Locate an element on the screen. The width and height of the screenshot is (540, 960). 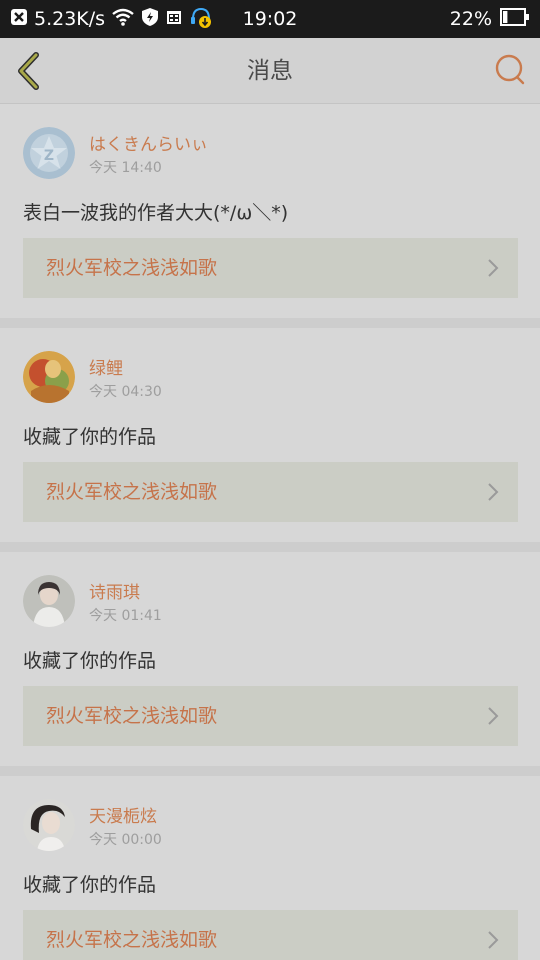
battery-icon is located at coordinates (515, 19).